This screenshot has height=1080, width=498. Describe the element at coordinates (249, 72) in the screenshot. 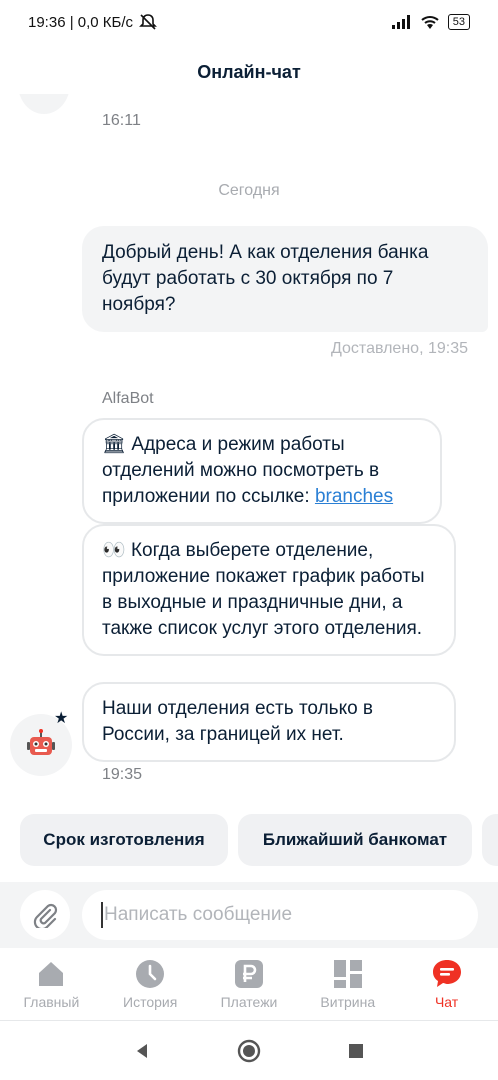

I see `page-title: Онлайн-чат` at that location.